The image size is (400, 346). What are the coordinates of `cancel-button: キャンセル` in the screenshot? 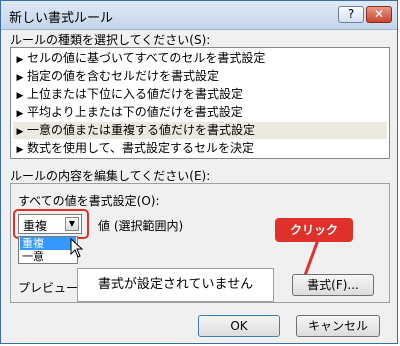 It's located at (338, 326).